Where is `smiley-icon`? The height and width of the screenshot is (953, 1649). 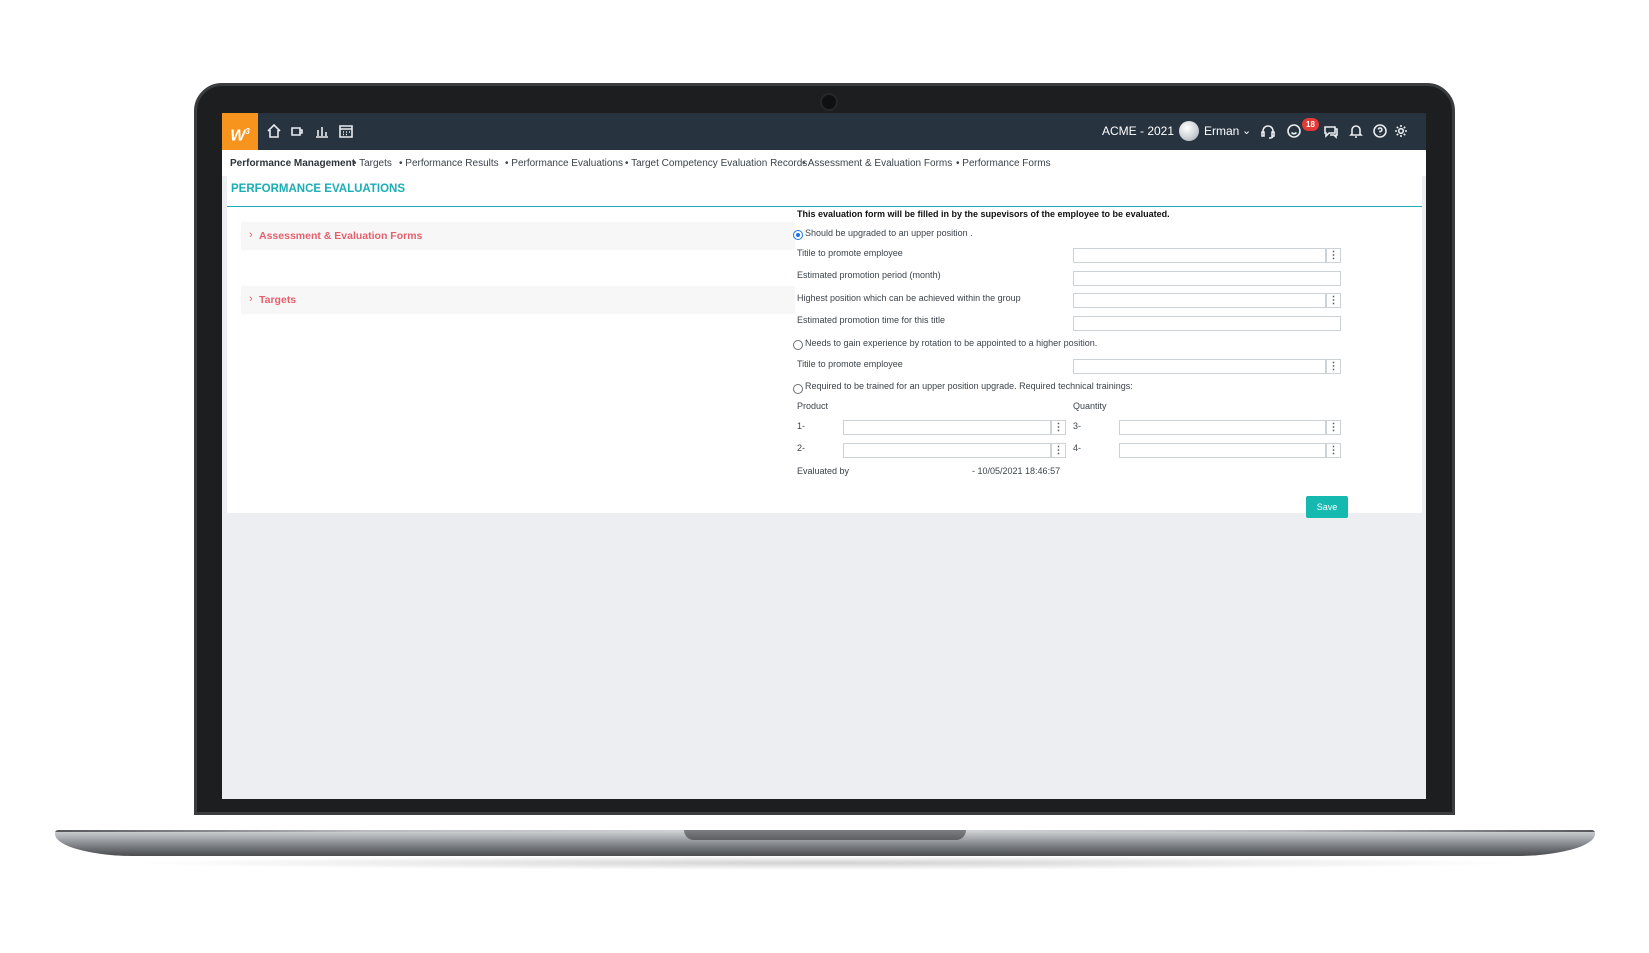
smiley-icon is located at coordinates (1294, 131).